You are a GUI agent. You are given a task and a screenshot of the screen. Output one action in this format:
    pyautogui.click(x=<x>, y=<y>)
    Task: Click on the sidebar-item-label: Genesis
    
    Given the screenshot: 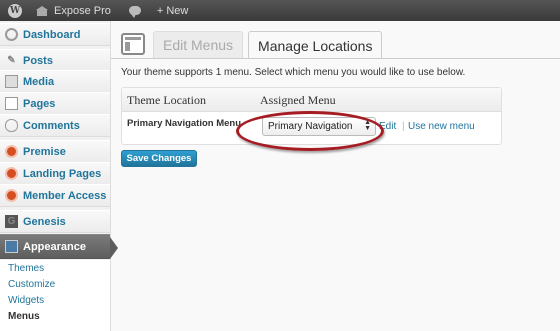 What is the action you would take?
    pyautogui.click(x=44, y=221)
    